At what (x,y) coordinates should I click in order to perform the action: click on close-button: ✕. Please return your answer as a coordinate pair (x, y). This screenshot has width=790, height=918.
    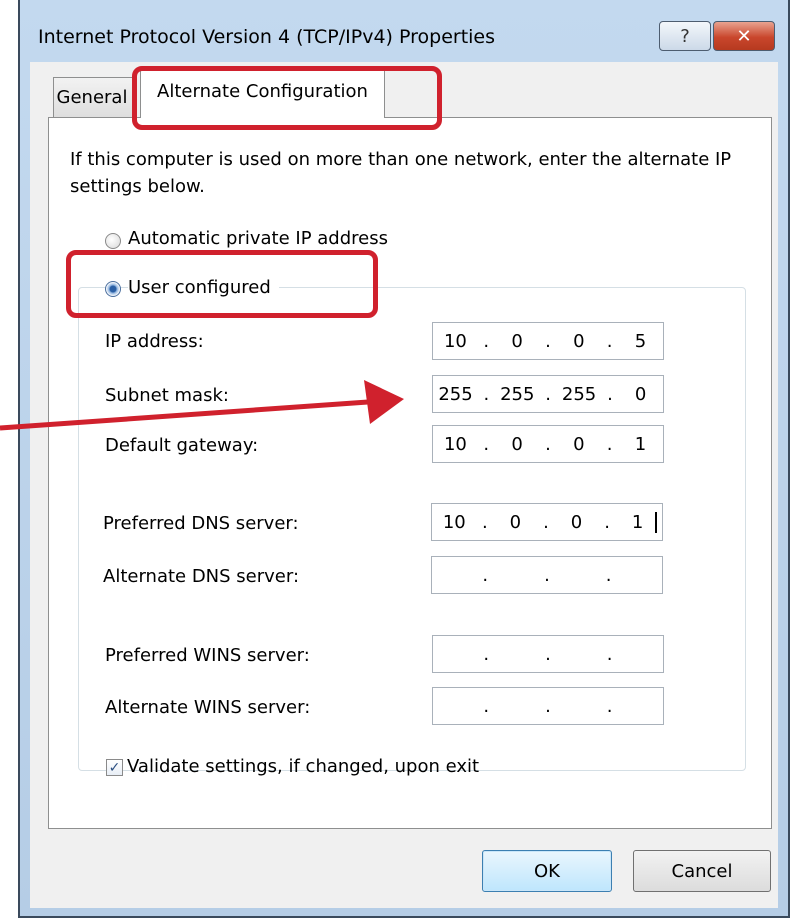
    Looking at the image, I should click on (744, 36).